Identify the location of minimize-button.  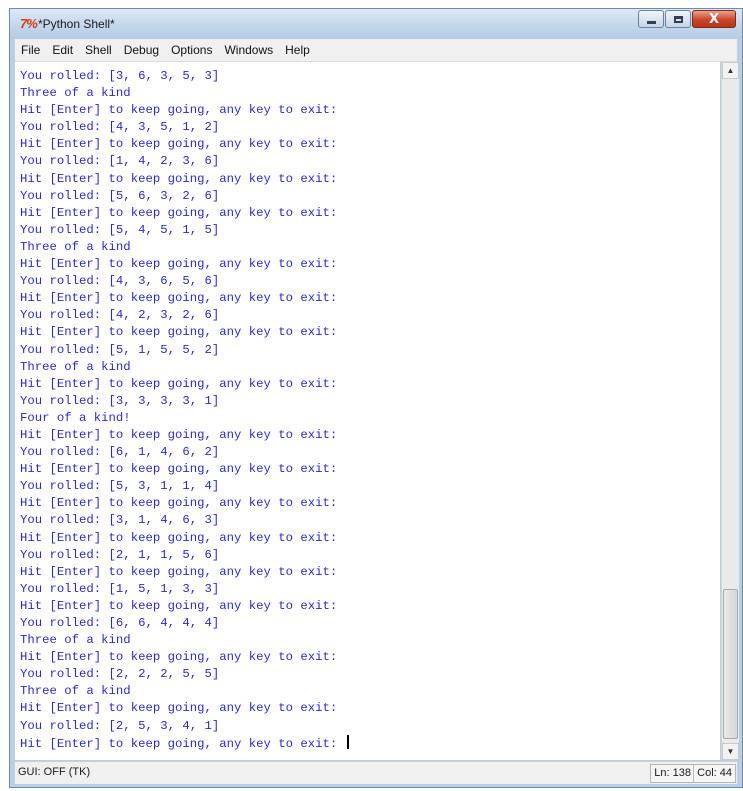
(651, 19).